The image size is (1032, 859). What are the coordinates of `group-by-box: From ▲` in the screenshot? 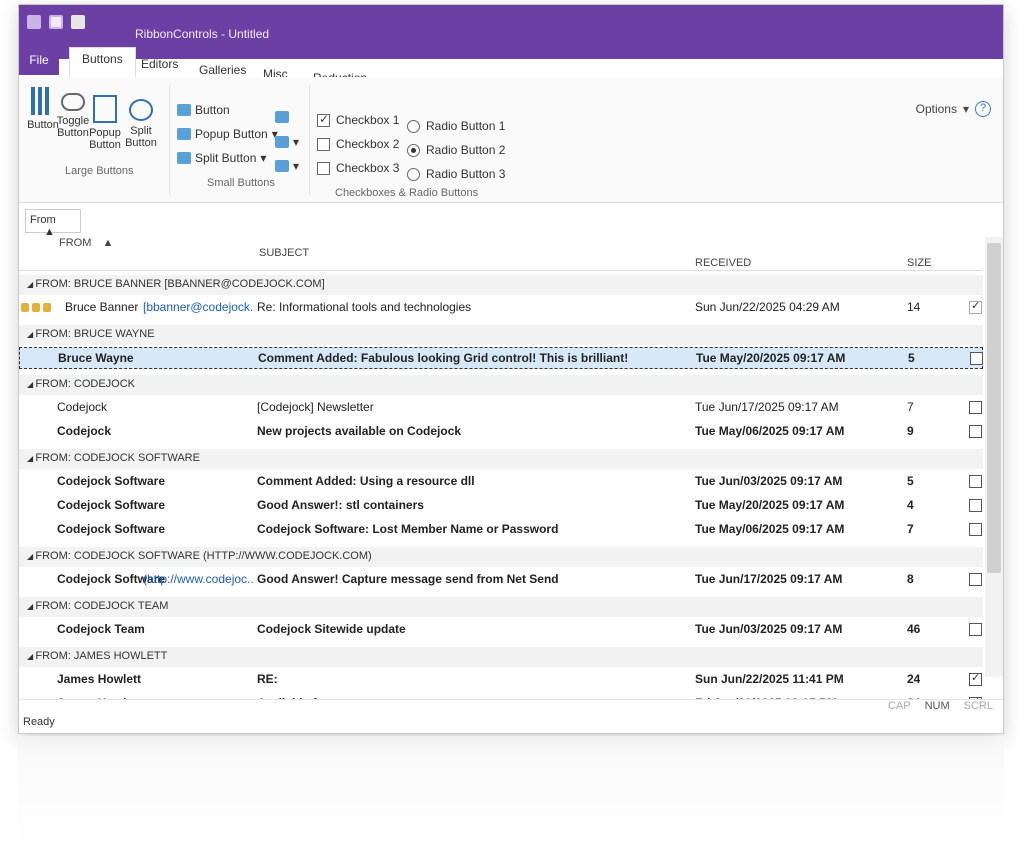 It's located at (53, 223).